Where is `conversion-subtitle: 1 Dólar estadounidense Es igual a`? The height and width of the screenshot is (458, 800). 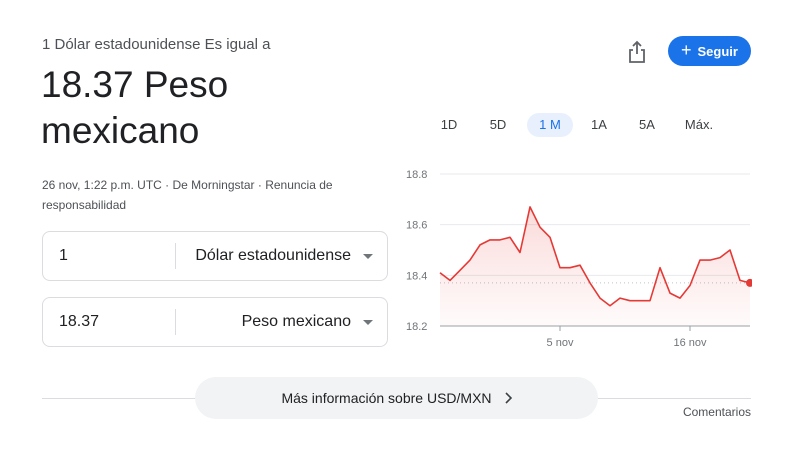
conversion-subtitle: 1 Dólar estadounidense Es igual a is located at coordinates (156, 44).